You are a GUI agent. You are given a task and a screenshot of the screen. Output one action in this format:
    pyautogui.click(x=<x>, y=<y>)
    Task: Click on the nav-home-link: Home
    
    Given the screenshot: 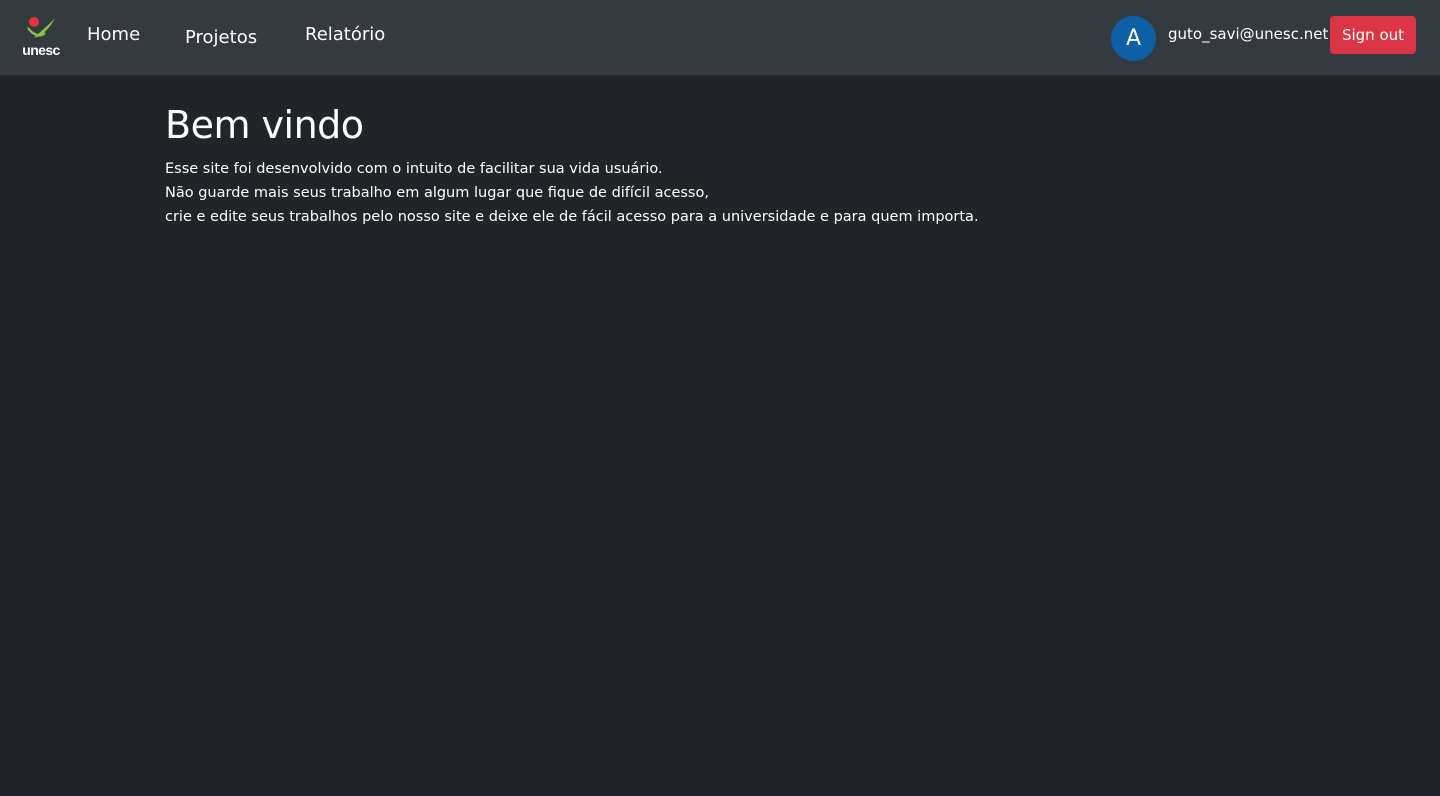 What is the action you would take?
    pyautogui.click(x=113, y=35)
    